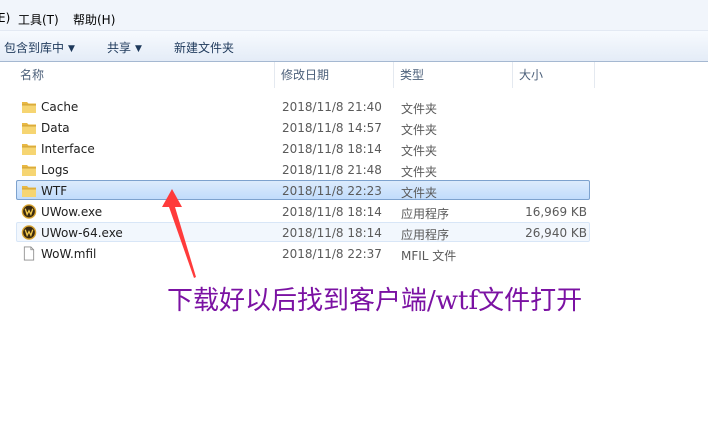 This screenshot has height=428, width=708. Describe the element at coordinates (375, 301) in the screenshot. I see `instruction-annotation: 下载好以后找到客户端/wtf文件打开` at that location.